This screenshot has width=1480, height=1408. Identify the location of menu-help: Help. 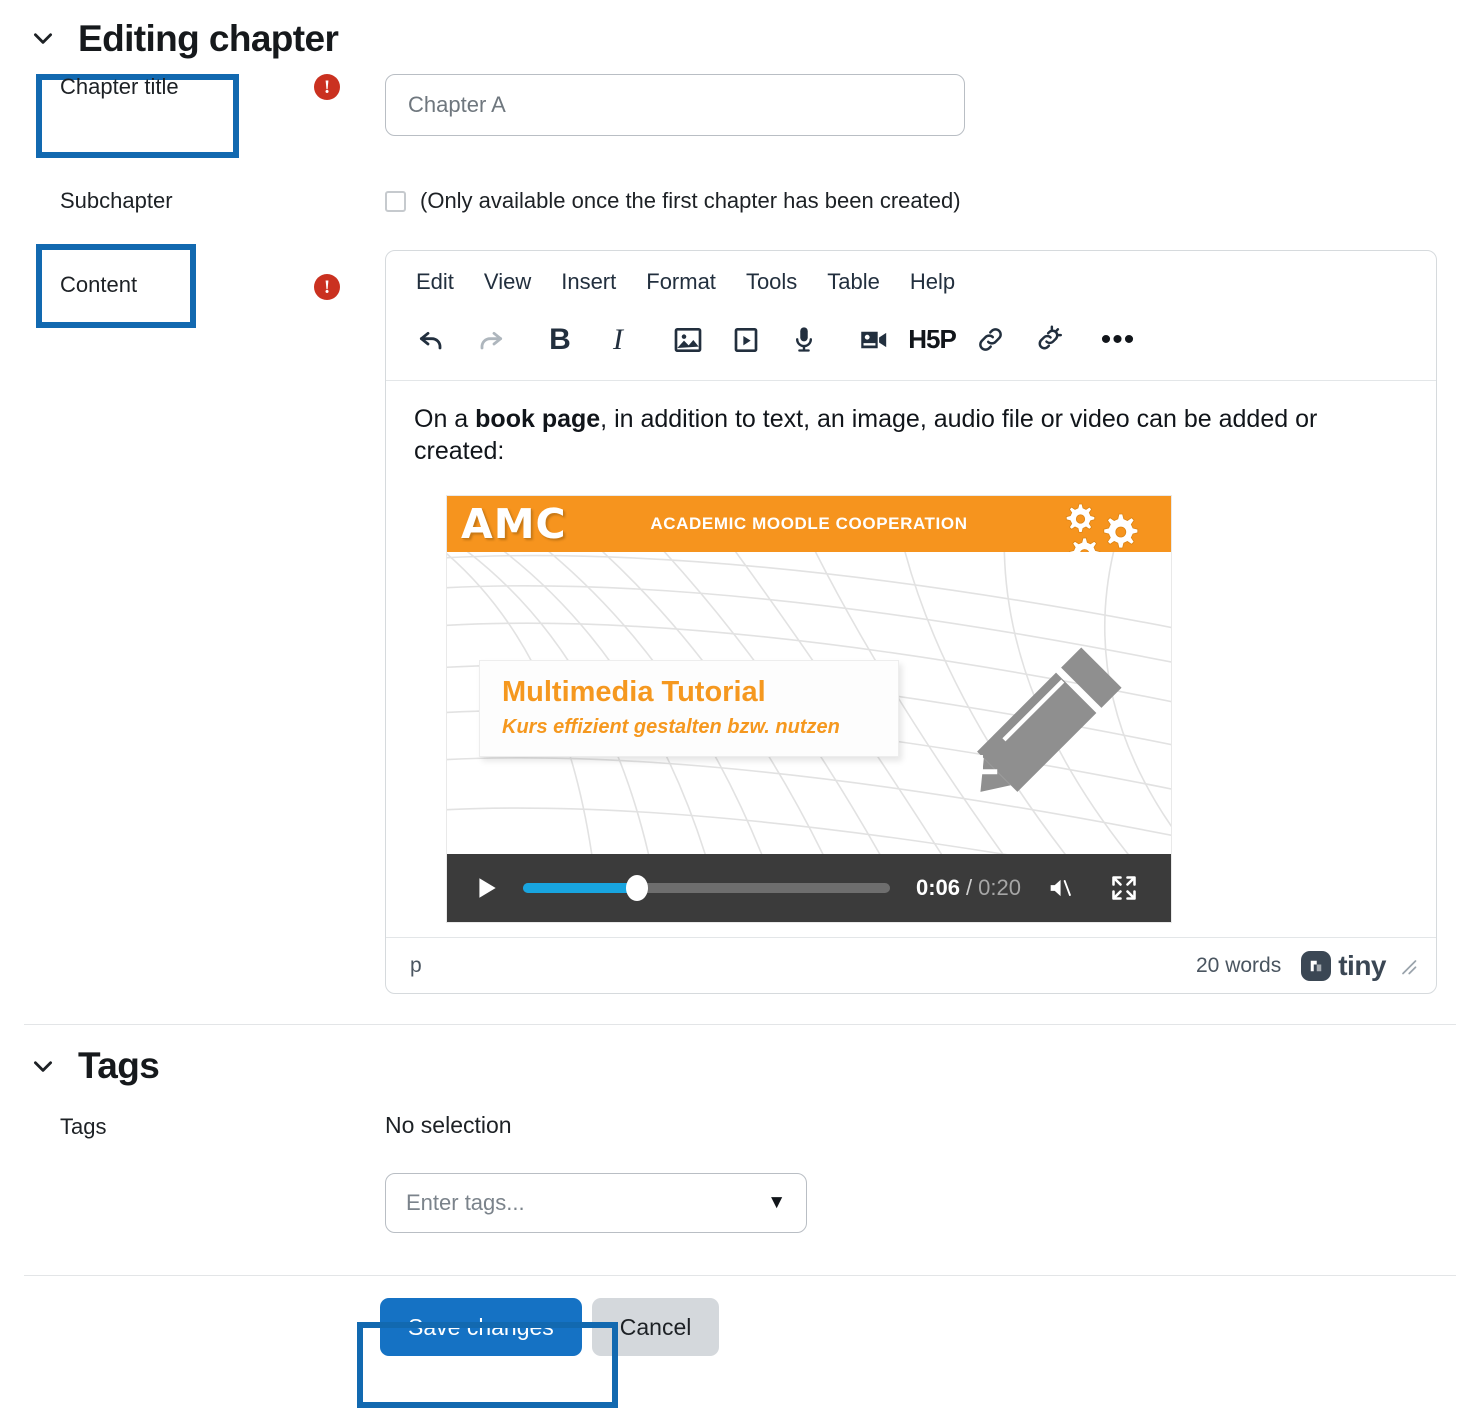
(932, 282).